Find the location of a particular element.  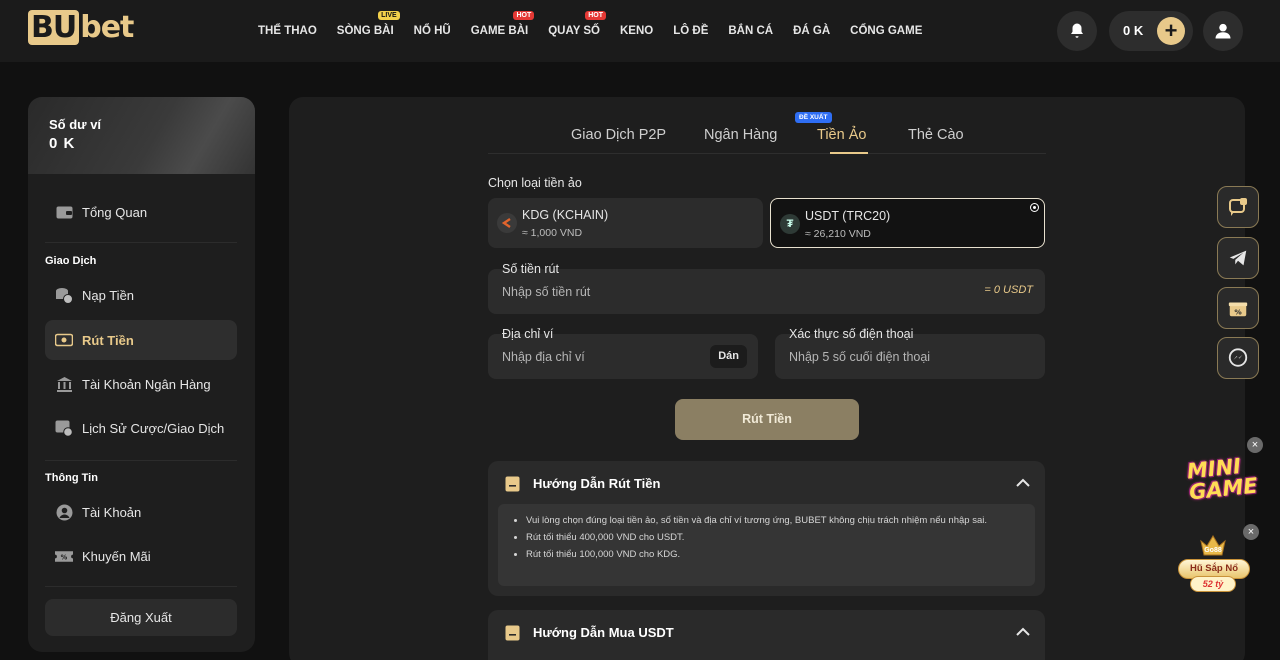

account-icon is located at coordinates (64, 512).